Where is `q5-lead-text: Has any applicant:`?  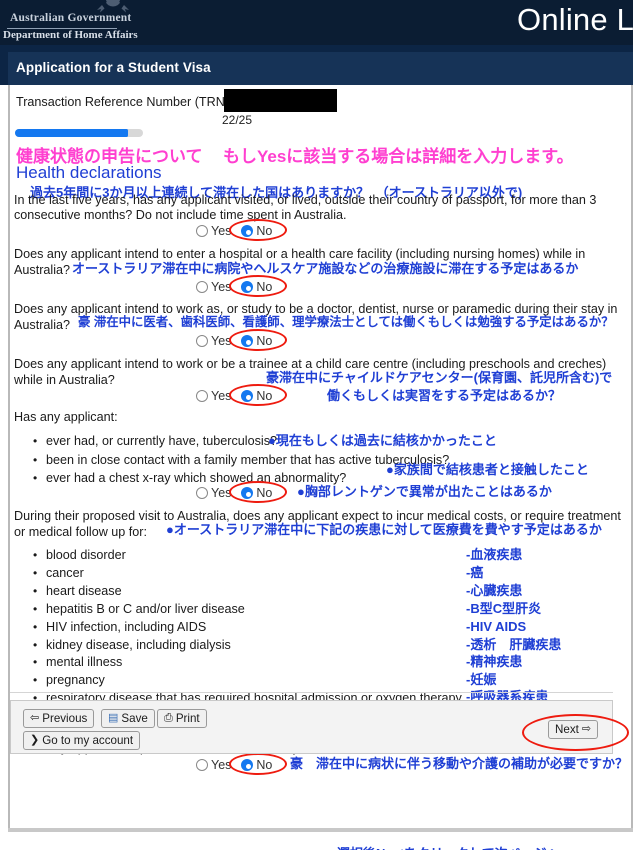
q5-lead-text: Has any applicant: is located at coordinates (66, 417).